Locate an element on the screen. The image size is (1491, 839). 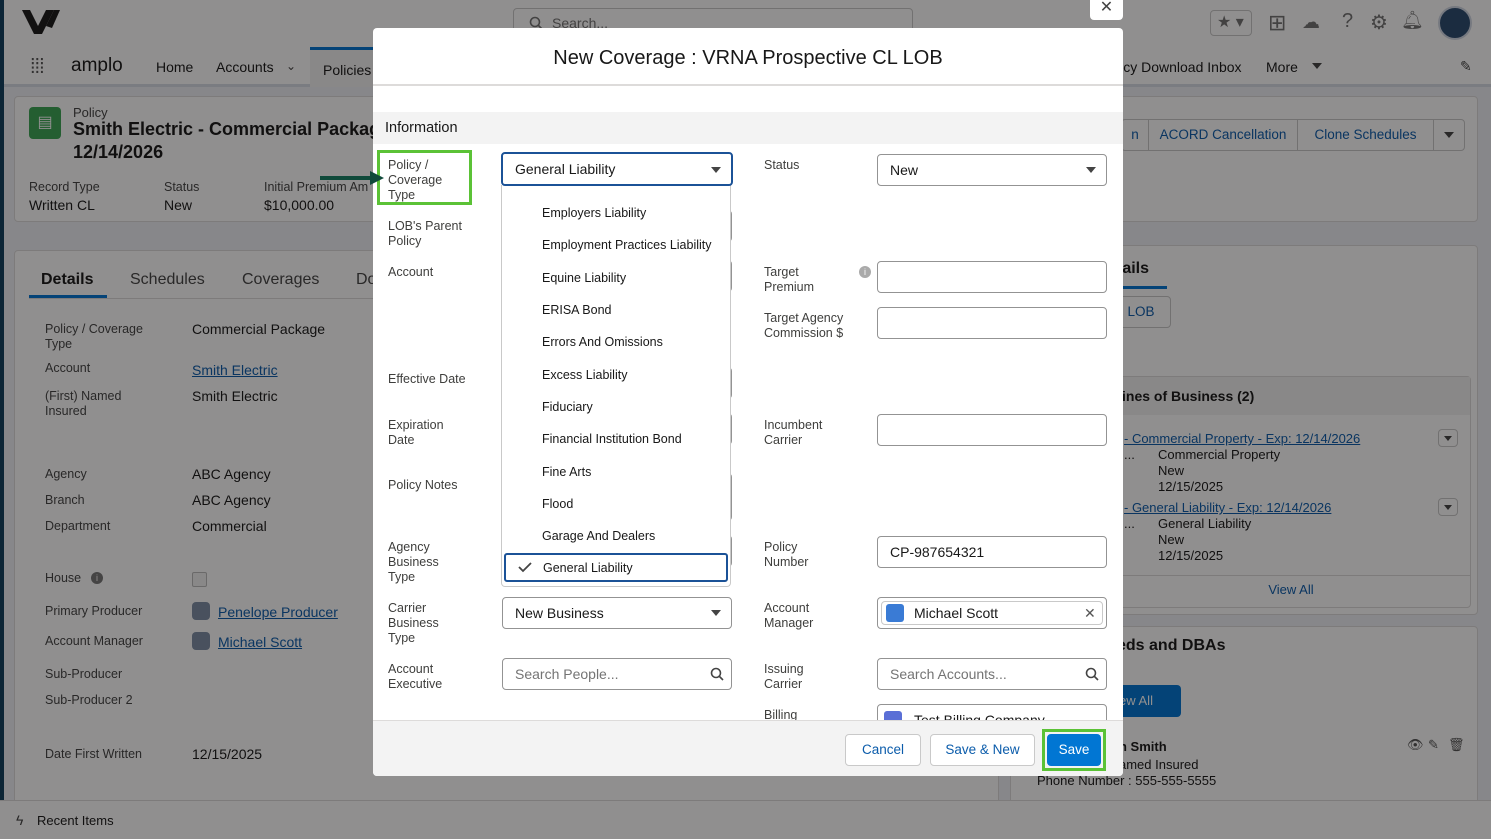
account-manager-lookup: Michael Scott ✕ is located at coordinates (992, 613).